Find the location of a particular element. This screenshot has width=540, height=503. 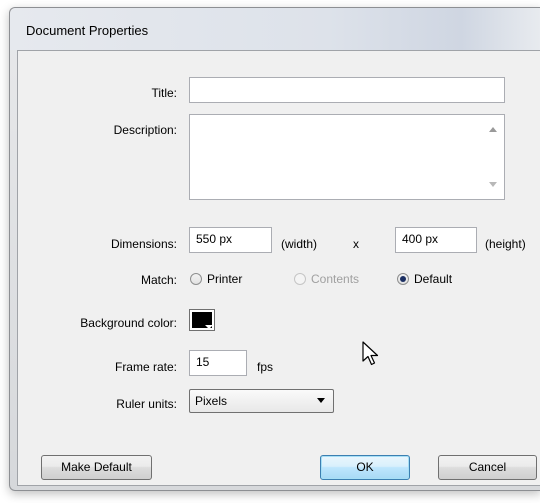

title-input is located at coordinates (347, 90).